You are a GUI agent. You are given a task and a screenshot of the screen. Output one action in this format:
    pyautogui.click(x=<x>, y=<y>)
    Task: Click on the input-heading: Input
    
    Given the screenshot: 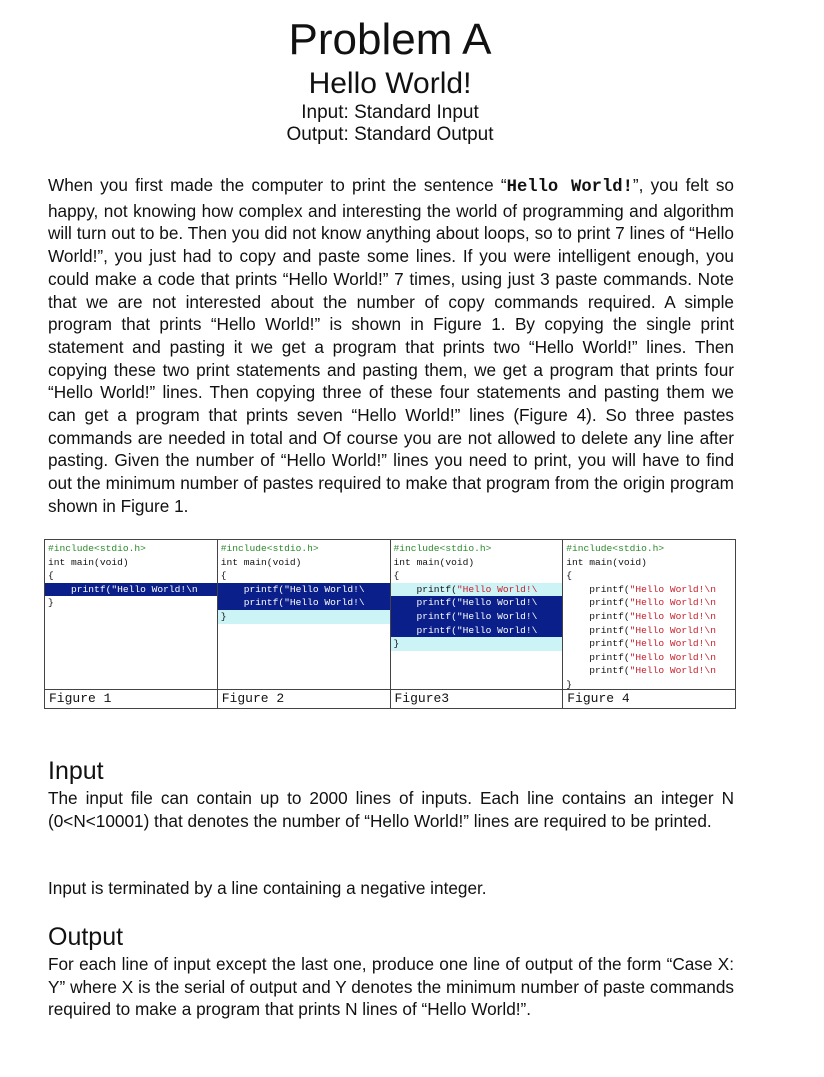 What is the action you would take?
    pyautogui.click(x=76, y=771)
    